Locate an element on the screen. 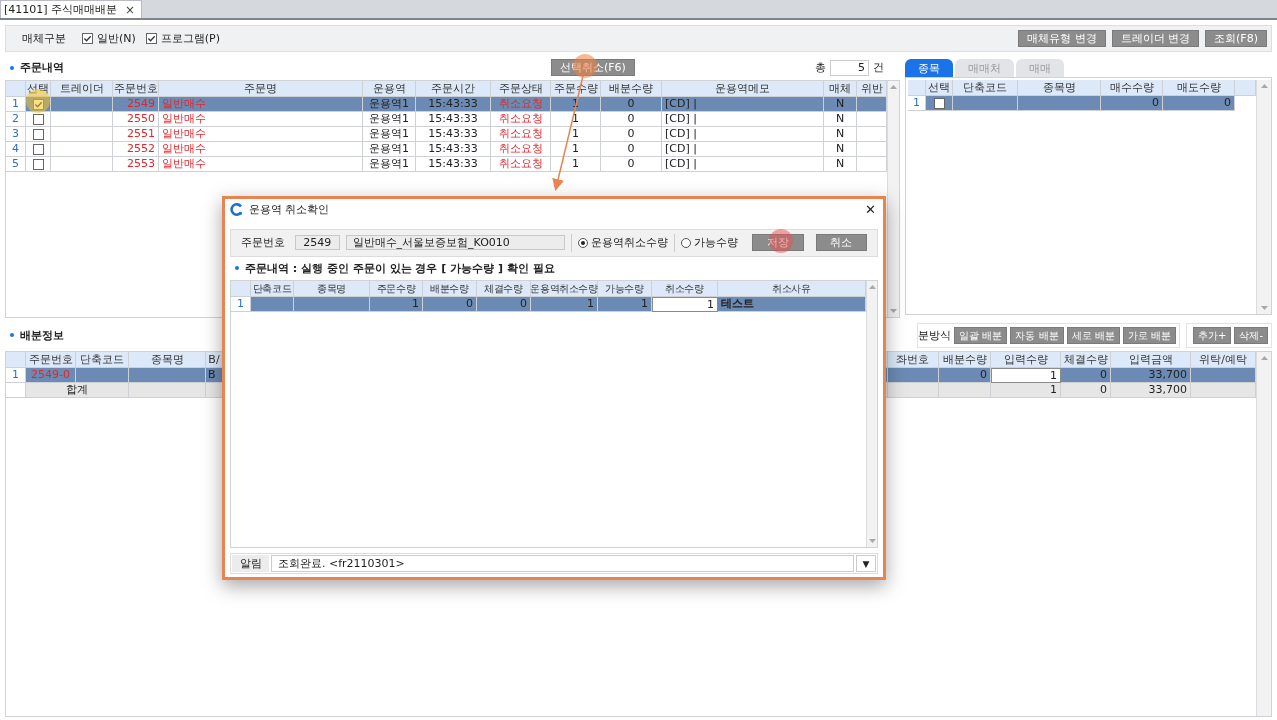 The height and width of the screenshot is (720, 1277). table-cell: 33,700 is located at coordinates (1151, 390).